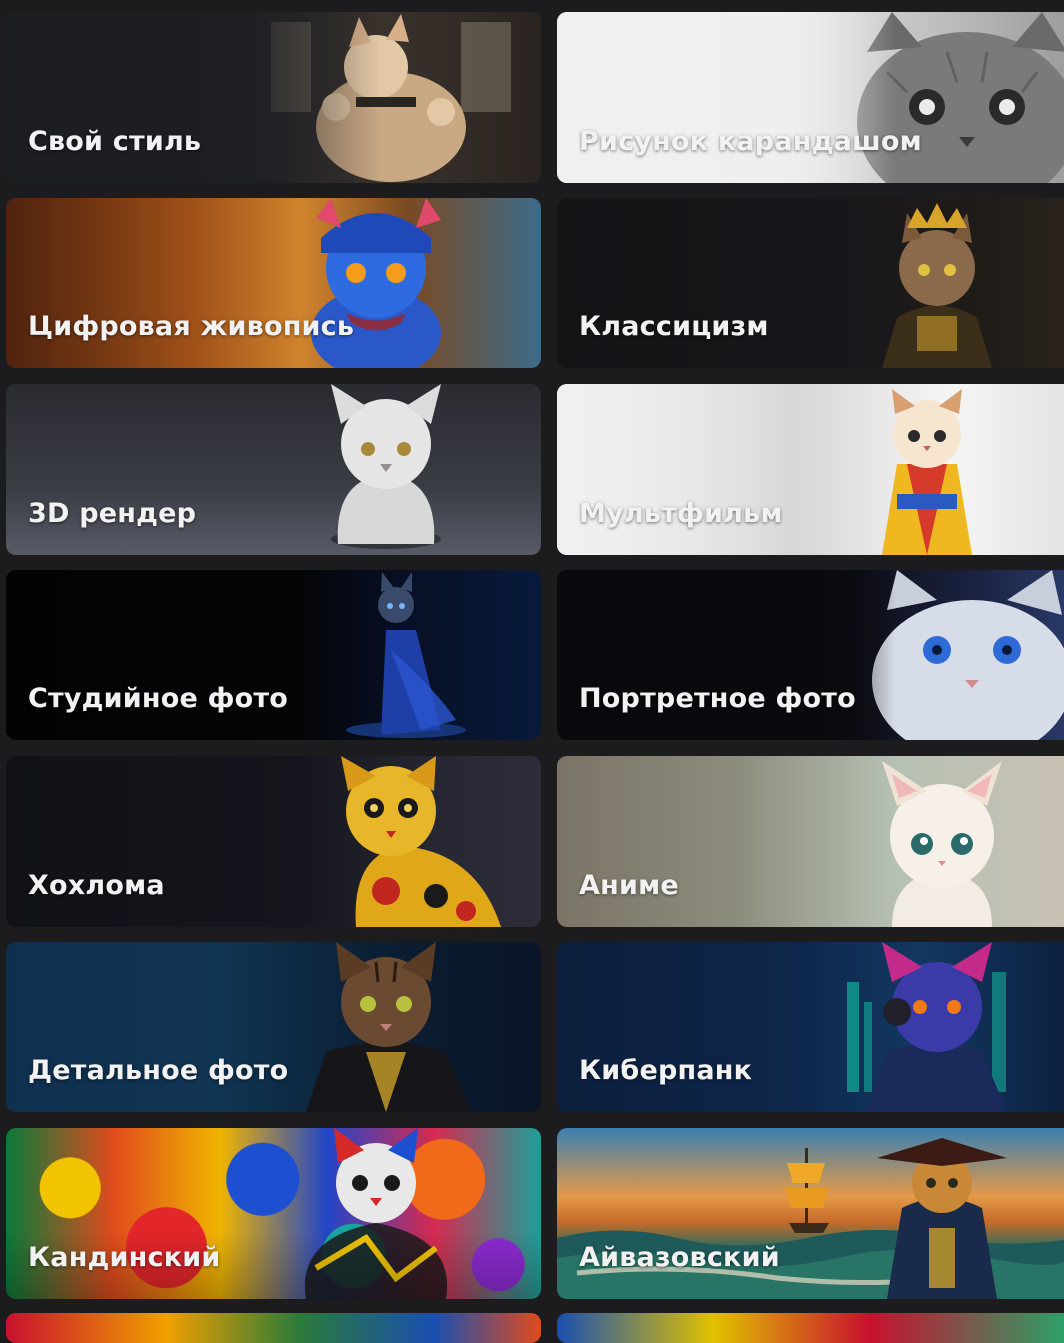 The height and width of the screenshot is (1343, 1064). I want to click on style-card-kandinsky: Кандинский, so click(273, 1213).